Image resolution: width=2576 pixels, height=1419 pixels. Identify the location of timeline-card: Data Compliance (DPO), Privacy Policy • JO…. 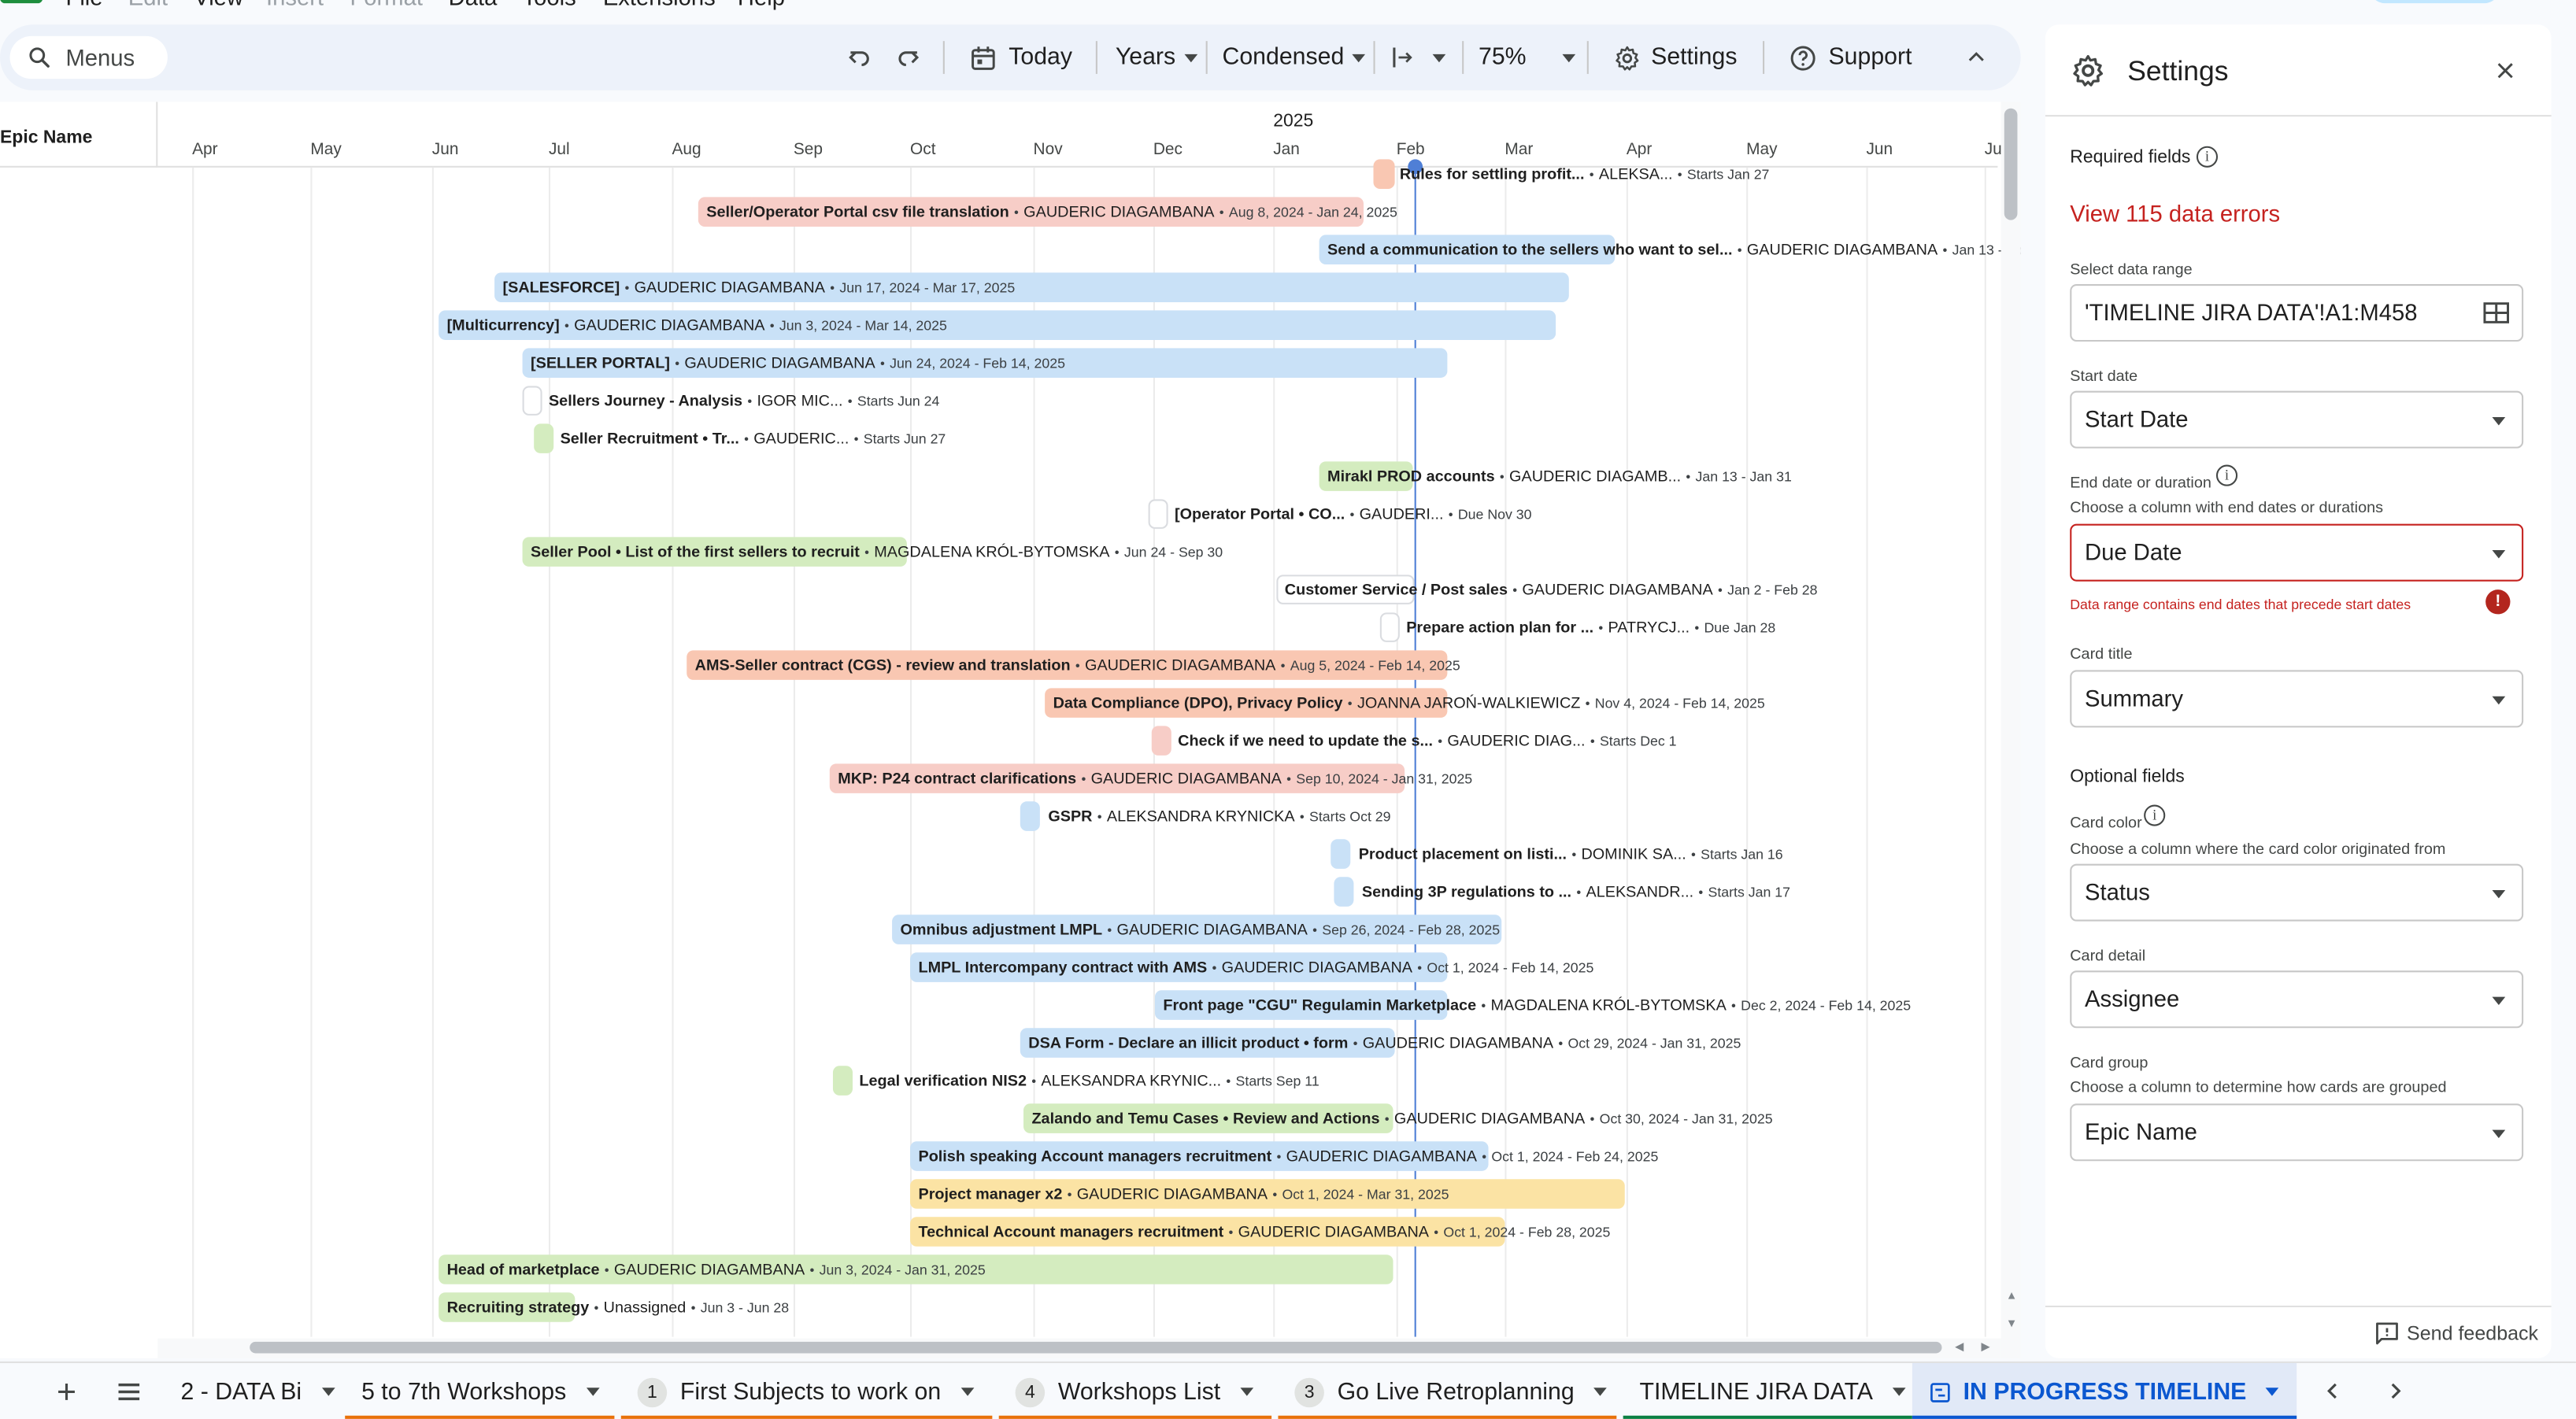
(998, 703).